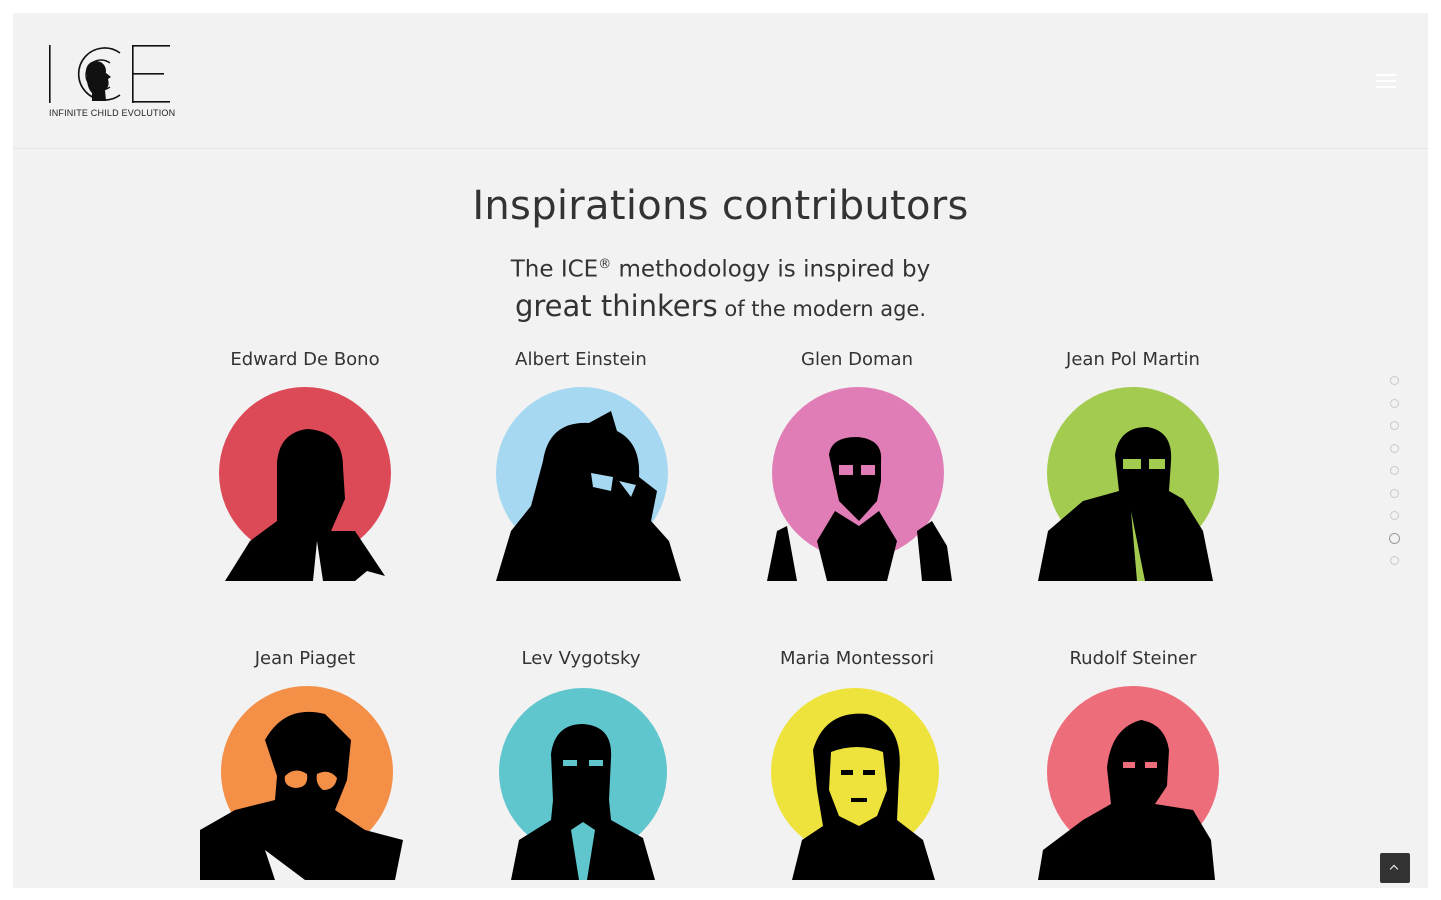  I want to click on back-to-top-button, so click(1395, 868).